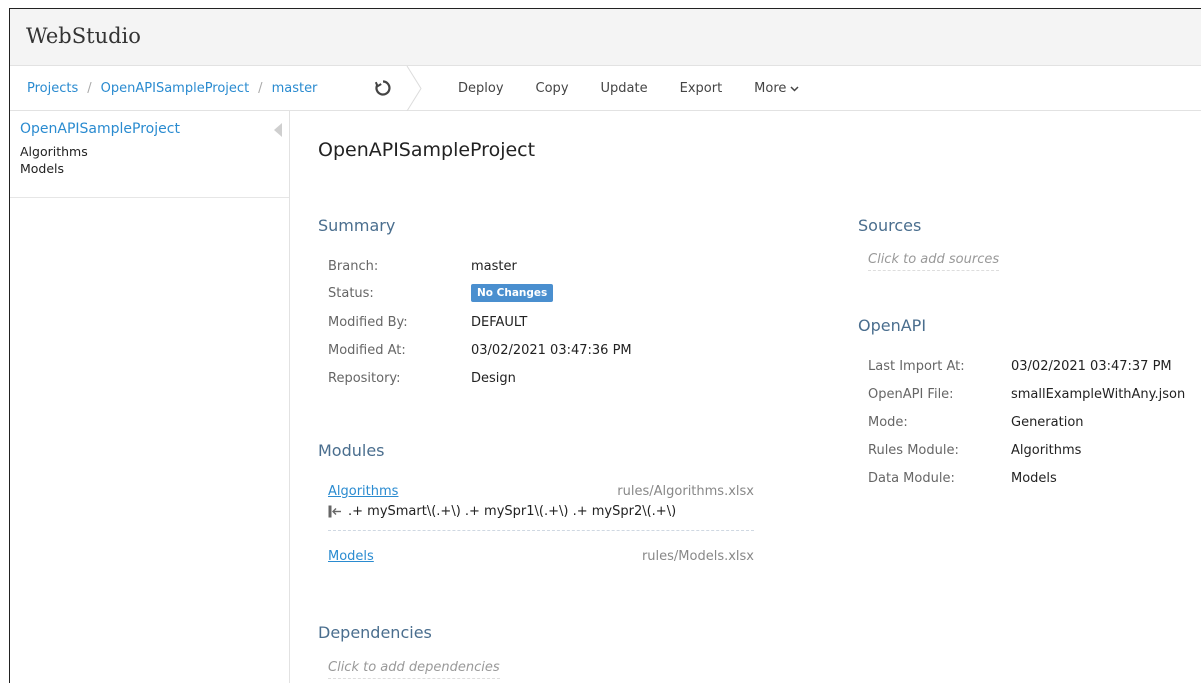 The width and height of the screenshot is (1201, 683). Describe the element at coordinates (697, 556) in the screenshot. I see `module-path: rules/Models.xlsx` at that location.